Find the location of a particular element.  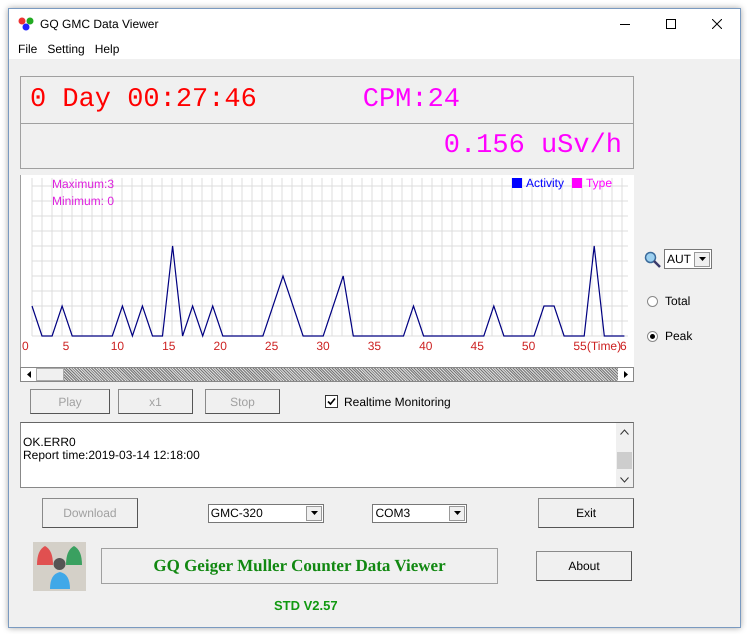

axis-label: 6 is located at coordinates (623, 346).